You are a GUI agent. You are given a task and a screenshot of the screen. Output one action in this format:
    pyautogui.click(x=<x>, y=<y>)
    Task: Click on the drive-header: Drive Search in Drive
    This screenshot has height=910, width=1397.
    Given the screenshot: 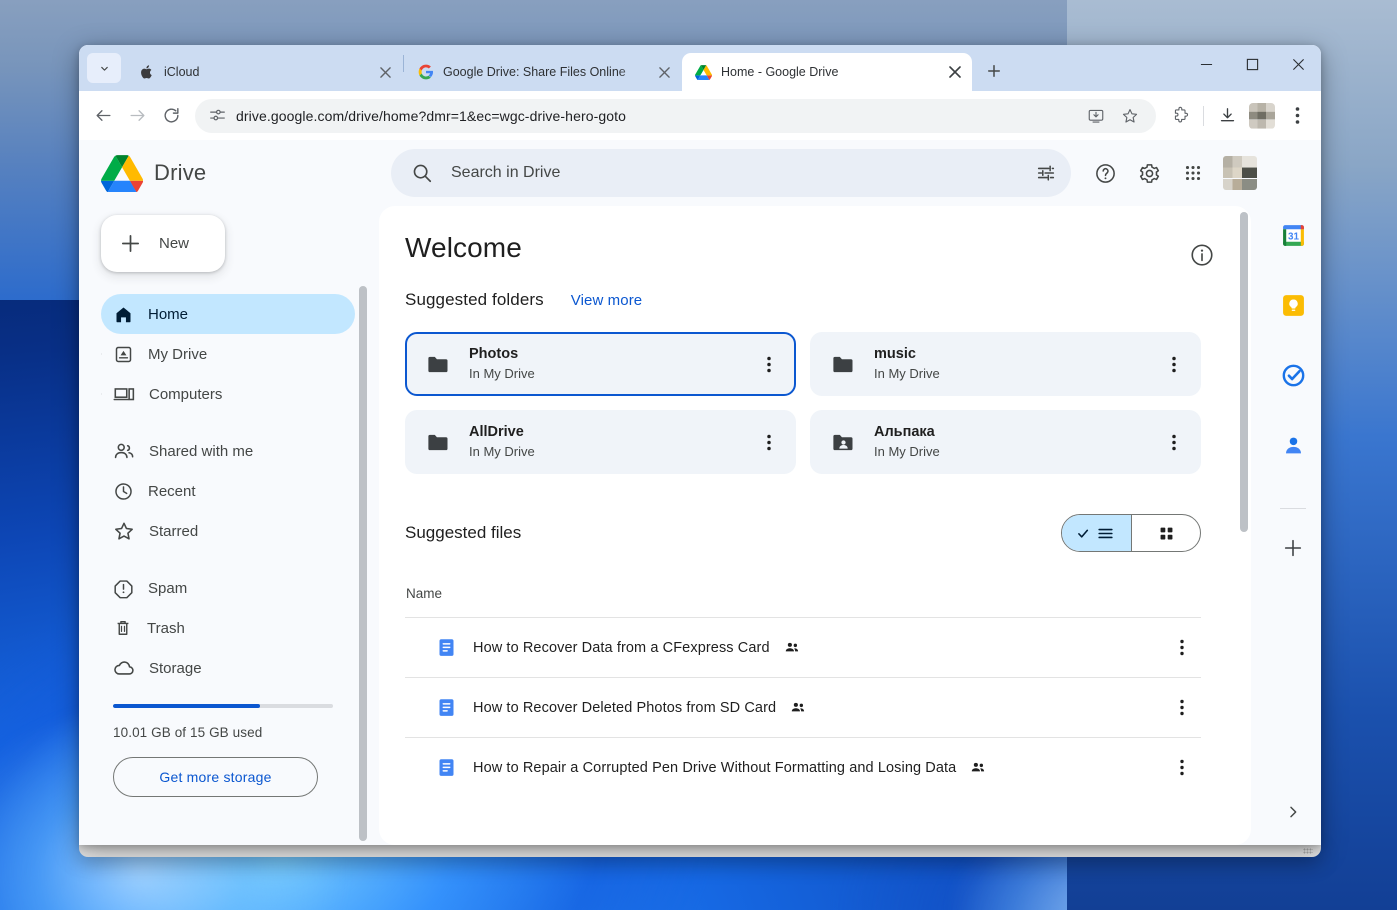 What is the action you would take?
    pyautogui.click(x=700, y=173)
    